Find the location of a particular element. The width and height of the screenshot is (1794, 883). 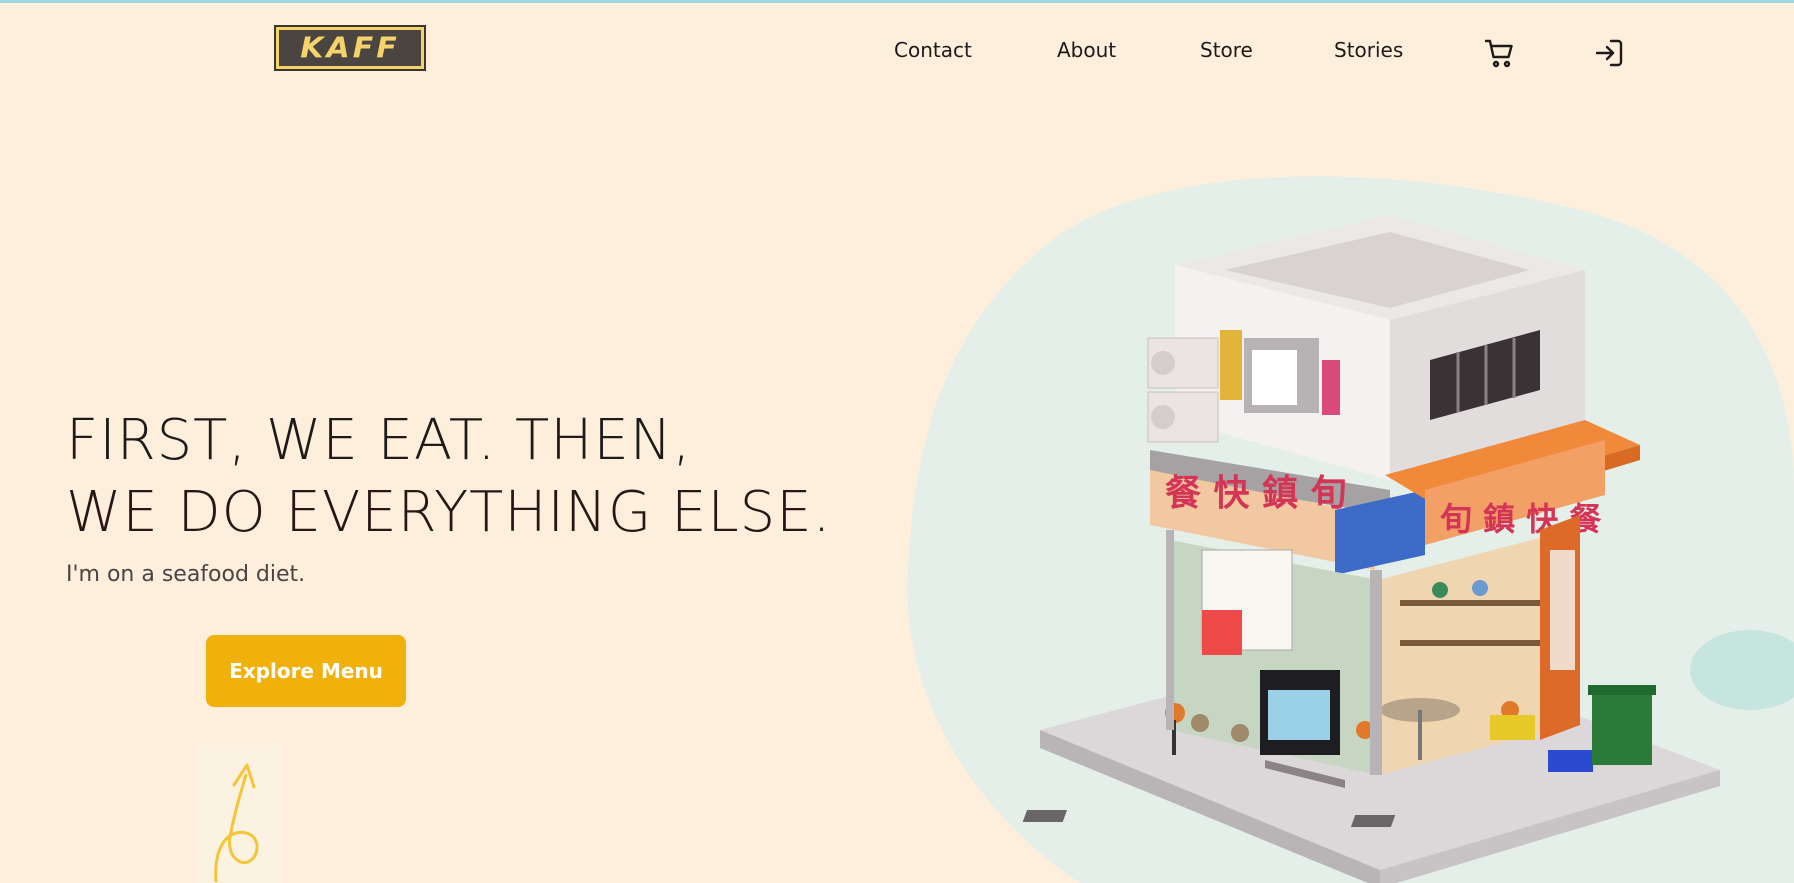

logo: KAFF is located at coordinates (350, 48).